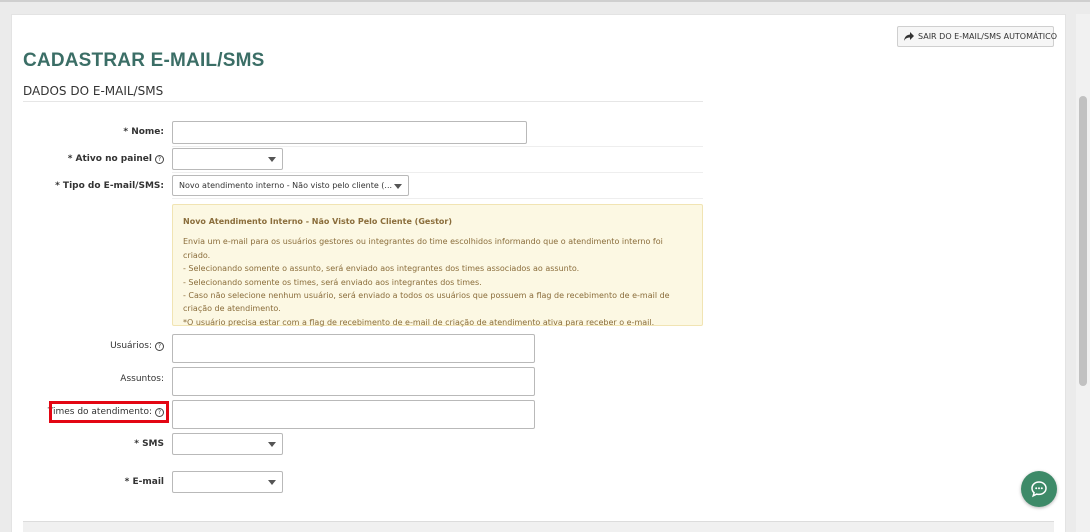 Image resolution: width=1090 pixels, height=532 pixels. Describe the element at coordinates (545, 1) in the screenshot. I see `window-top-border` at that location.